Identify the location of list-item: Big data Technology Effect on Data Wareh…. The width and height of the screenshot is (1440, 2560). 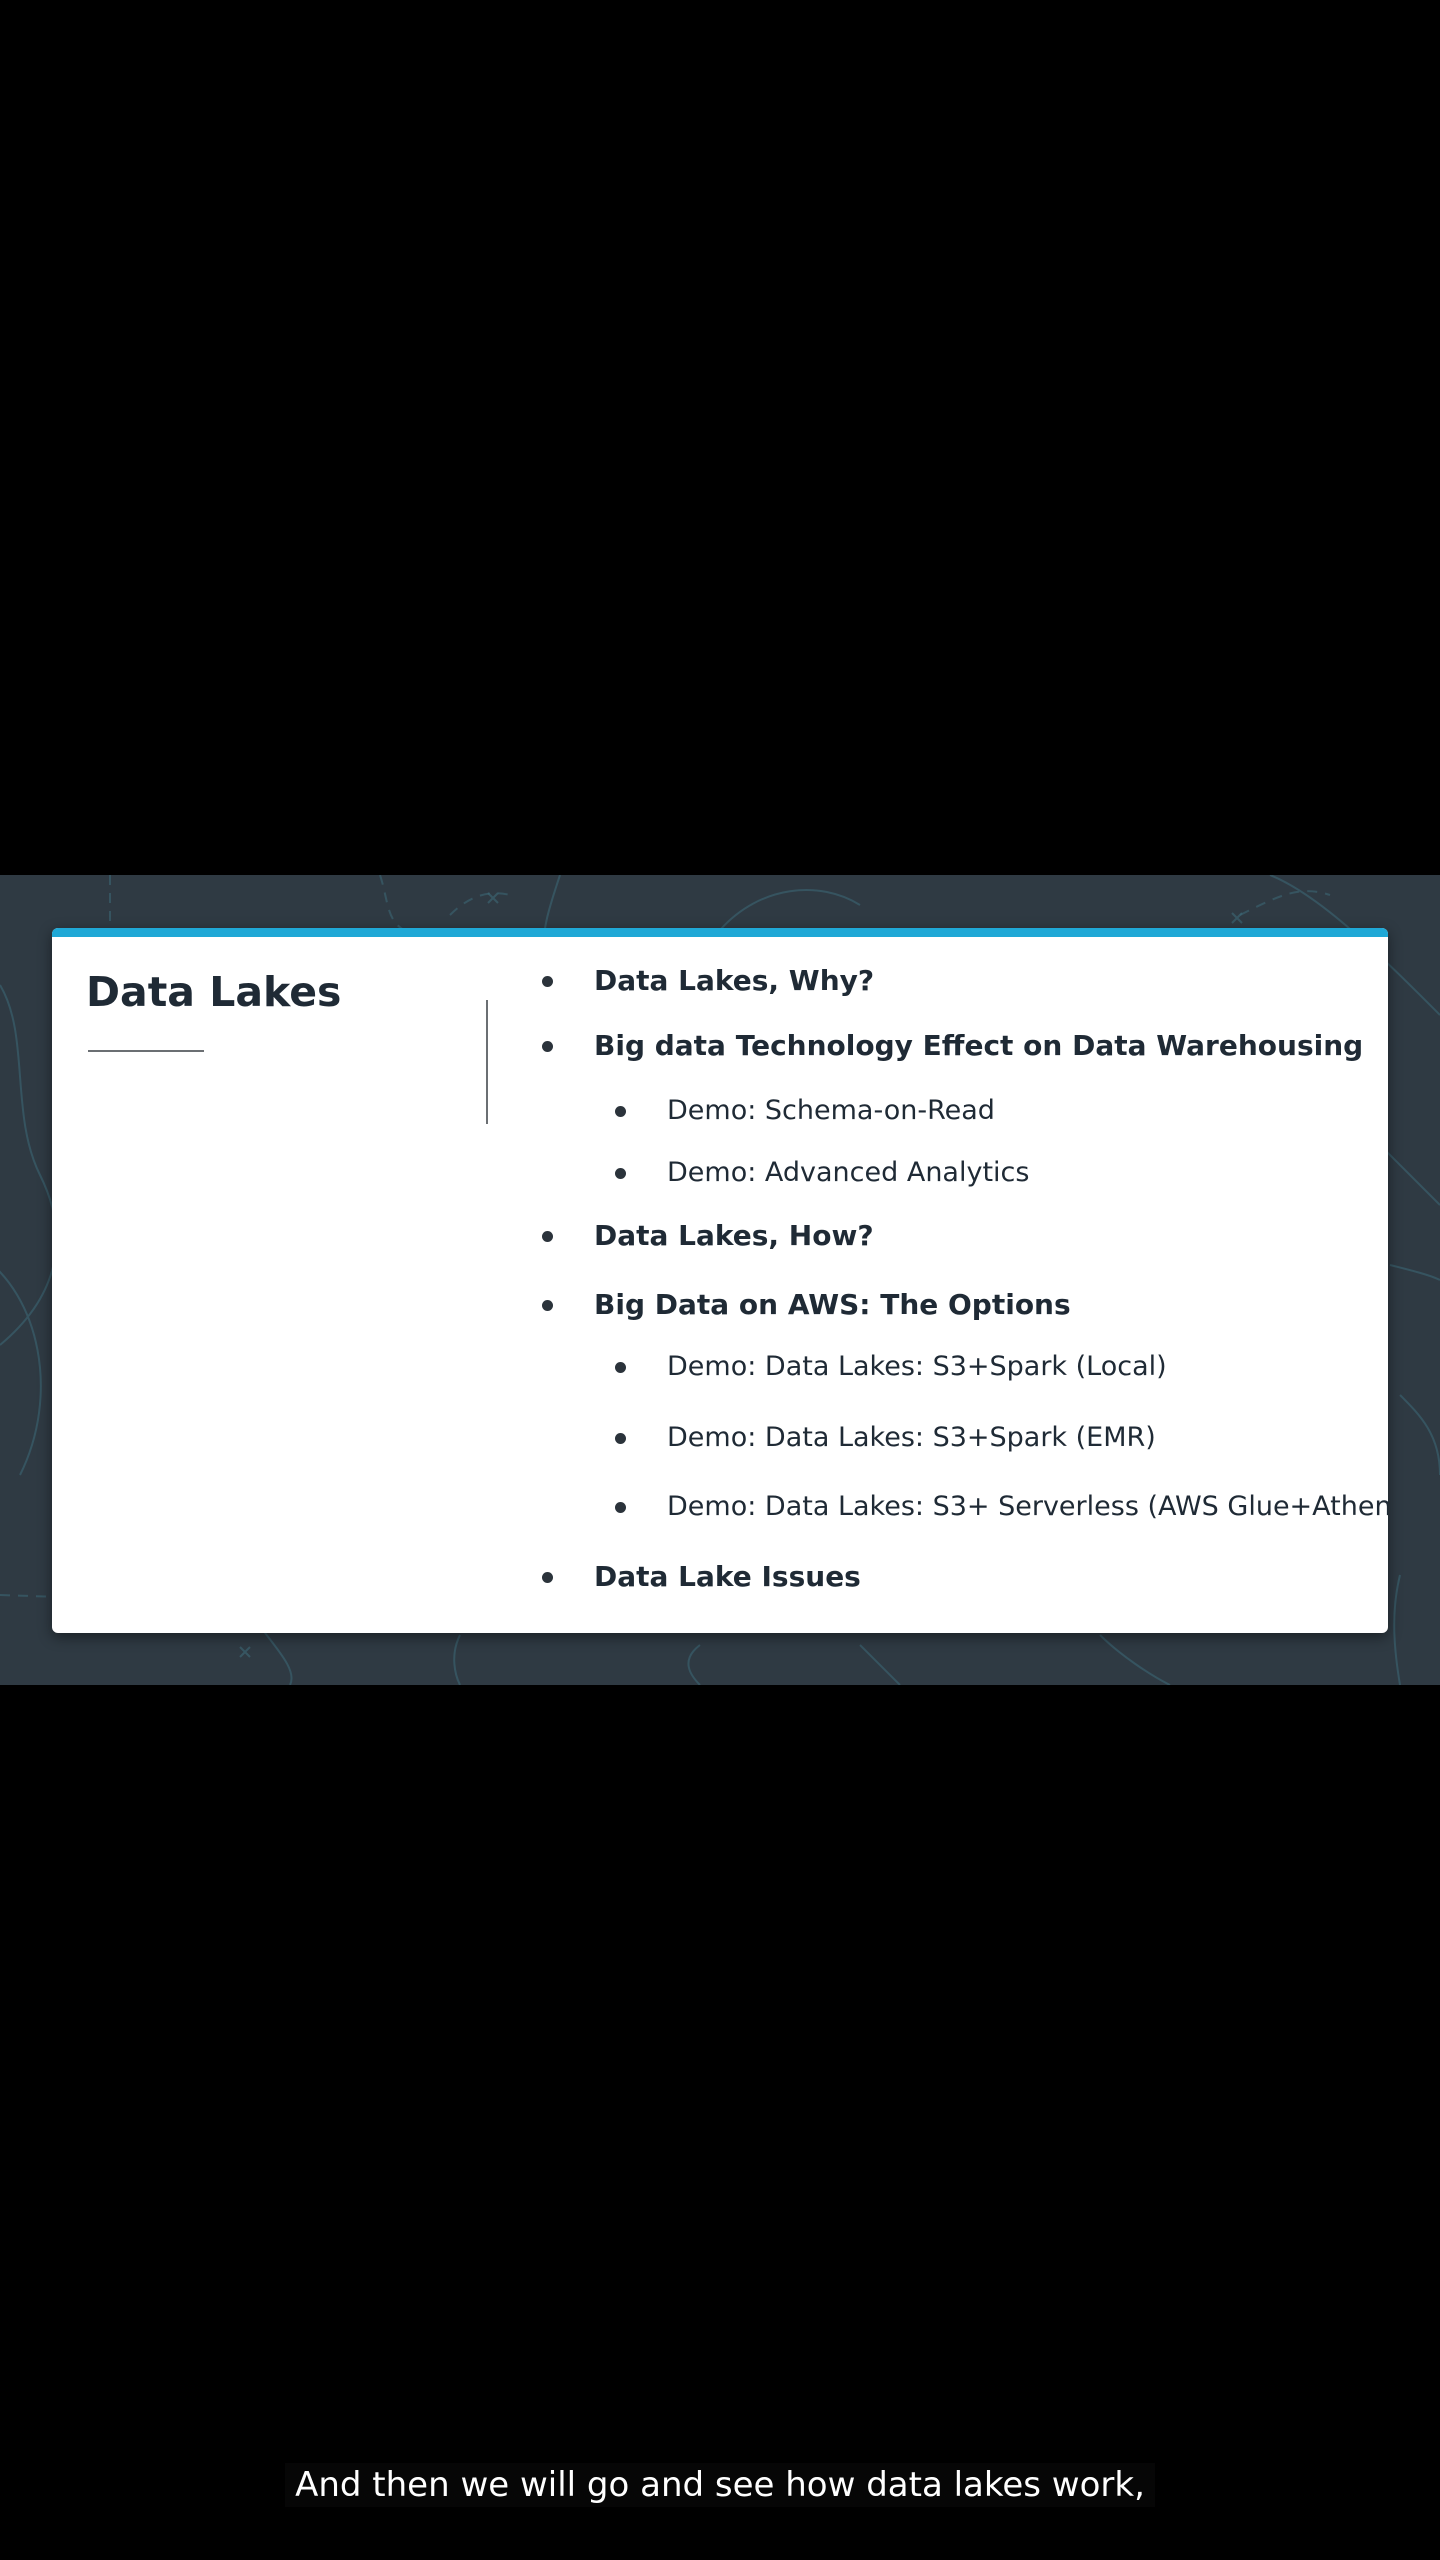
(952, 1045).